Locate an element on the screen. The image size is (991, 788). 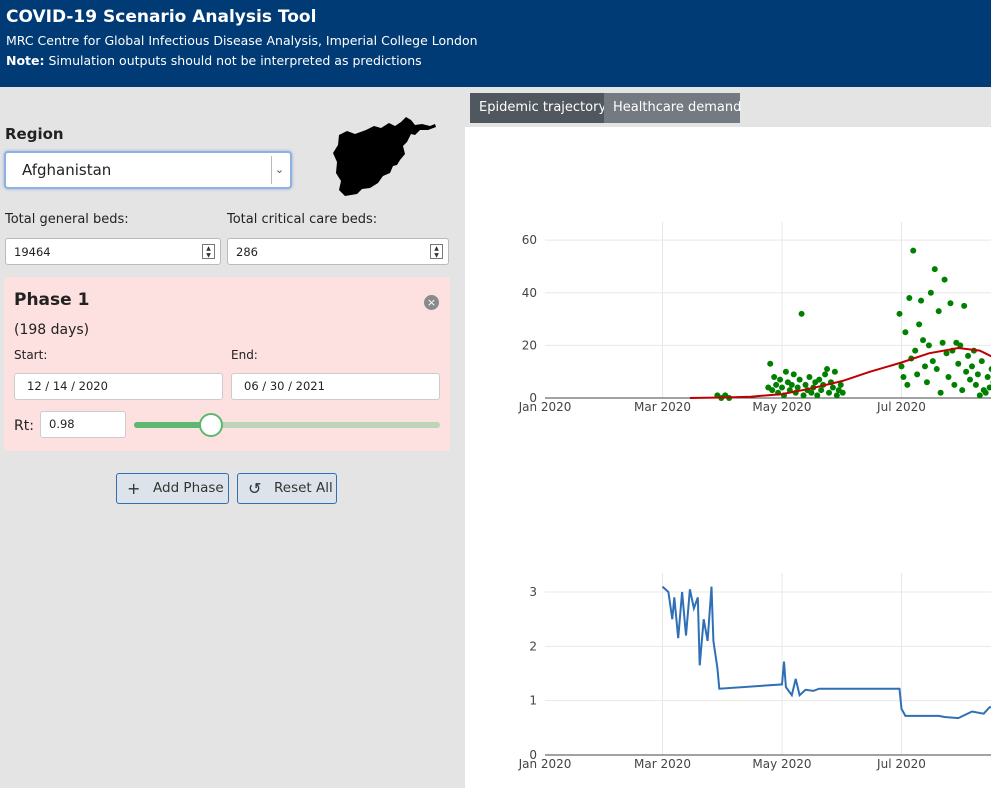
phase-days: (198 days) is located at coordinates (52, 330).